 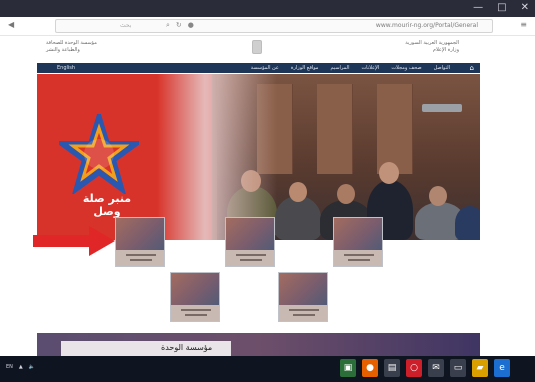 What do you see at coordinates (445, 50) in the screenshot?
I see `header-right-line2: وزارة الإعلام` at bounding box center [445, 50].